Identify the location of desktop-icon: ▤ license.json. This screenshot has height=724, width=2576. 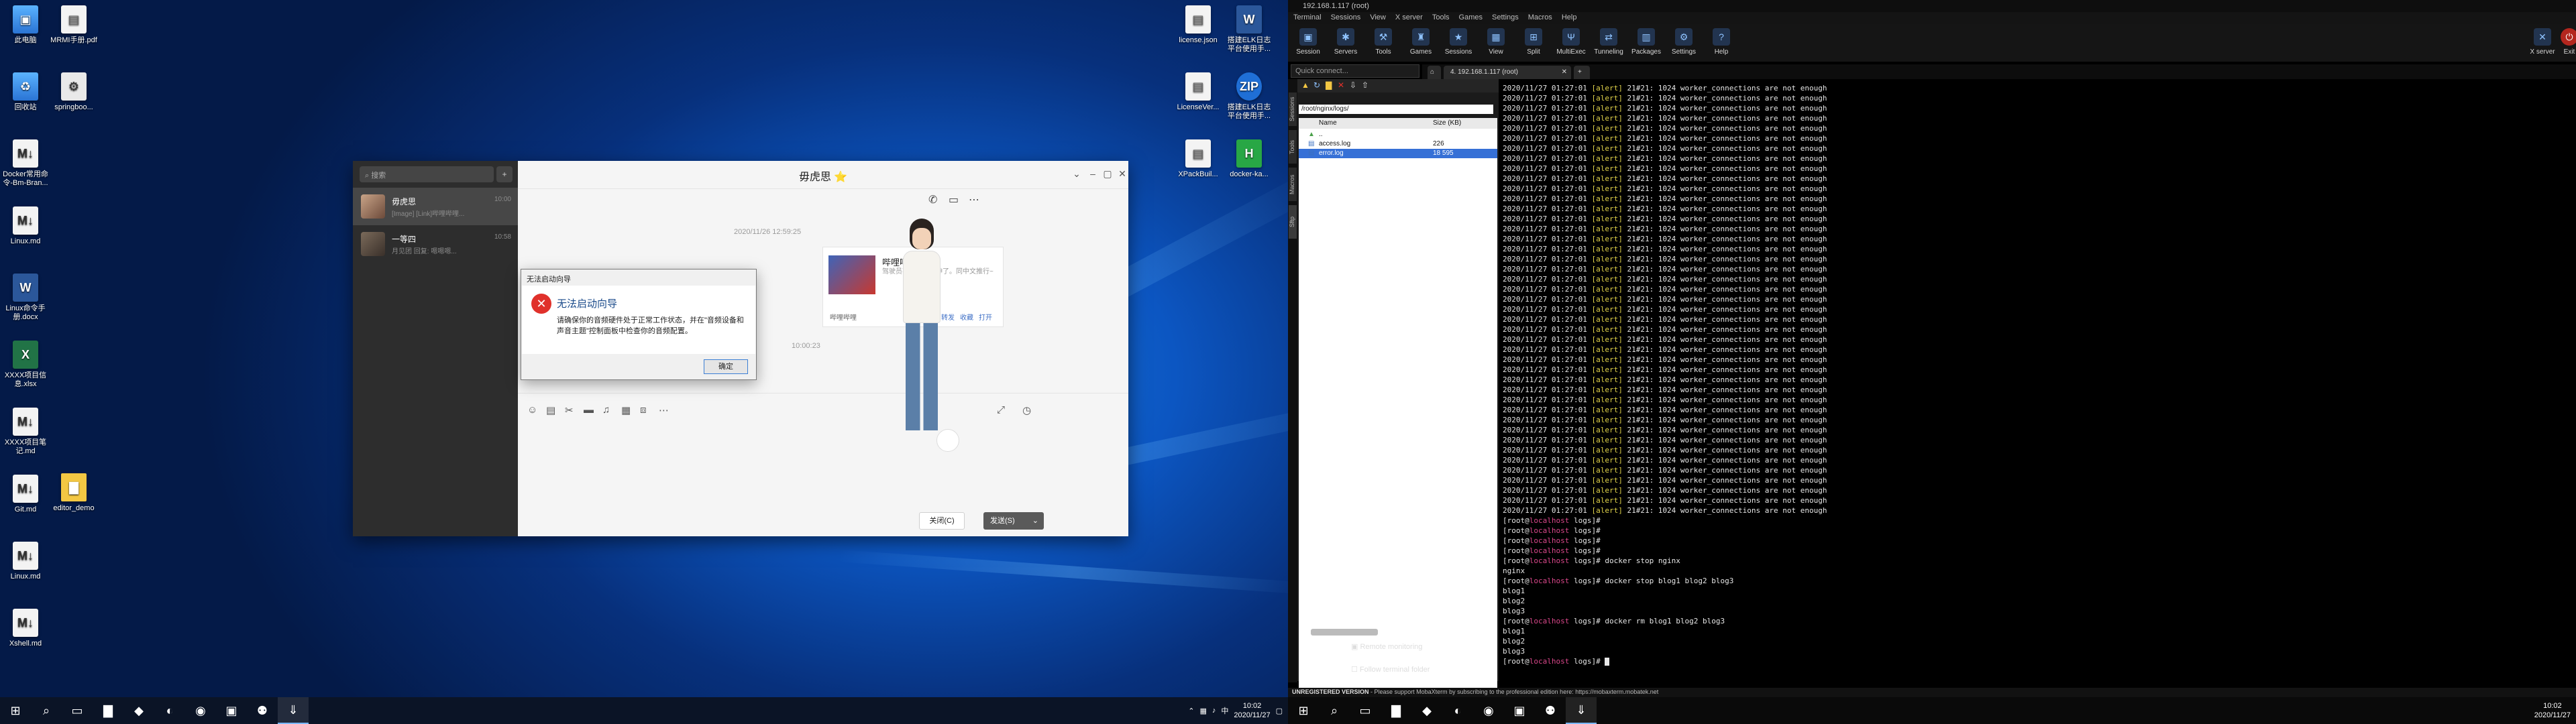
(1198, 25).